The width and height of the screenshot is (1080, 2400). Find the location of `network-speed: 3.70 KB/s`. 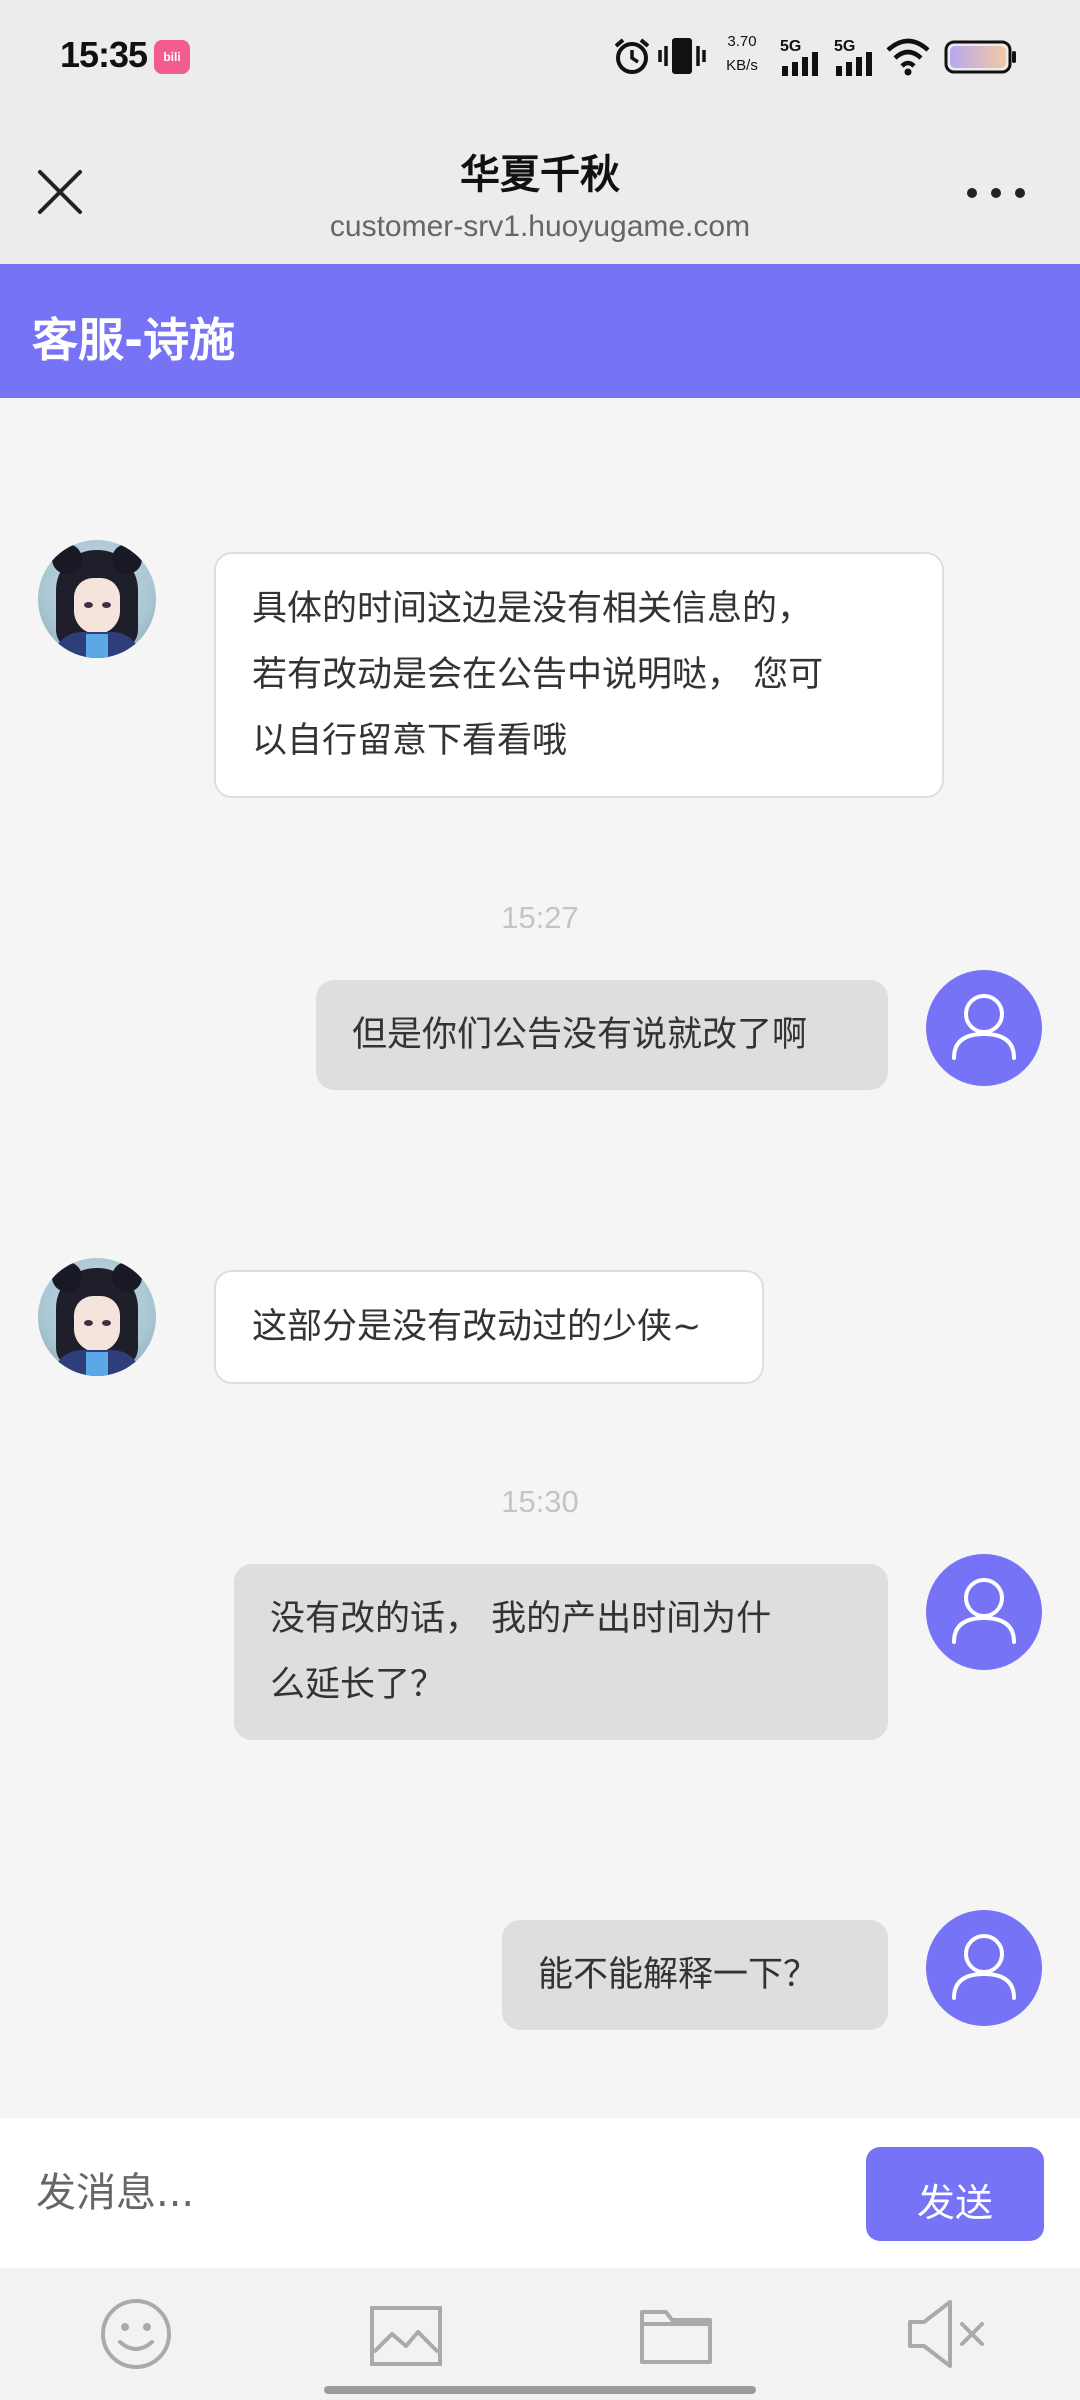

network-speed: 3.70 KB/s is located at coordinates (742, 54).